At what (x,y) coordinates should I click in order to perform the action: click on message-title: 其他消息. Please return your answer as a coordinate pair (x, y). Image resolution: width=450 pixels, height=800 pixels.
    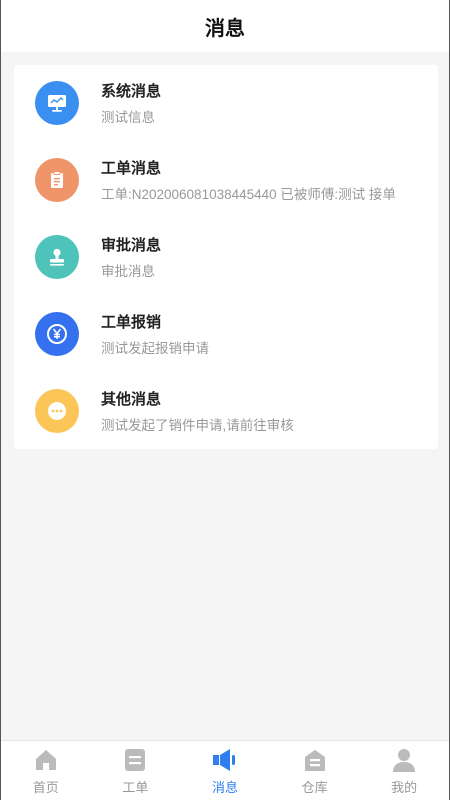
    Looking at the image, I should click on (131, 399).